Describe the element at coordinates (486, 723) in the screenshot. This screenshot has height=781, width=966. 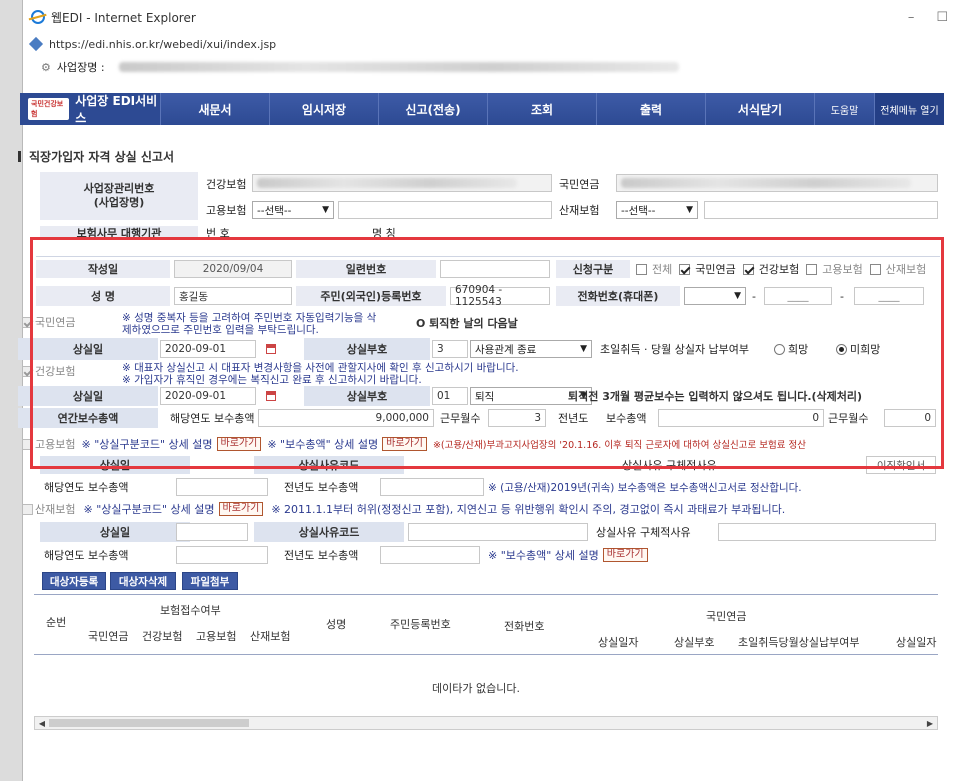
I see `horizontal-scrollbar: ◀ ▶` at that location.